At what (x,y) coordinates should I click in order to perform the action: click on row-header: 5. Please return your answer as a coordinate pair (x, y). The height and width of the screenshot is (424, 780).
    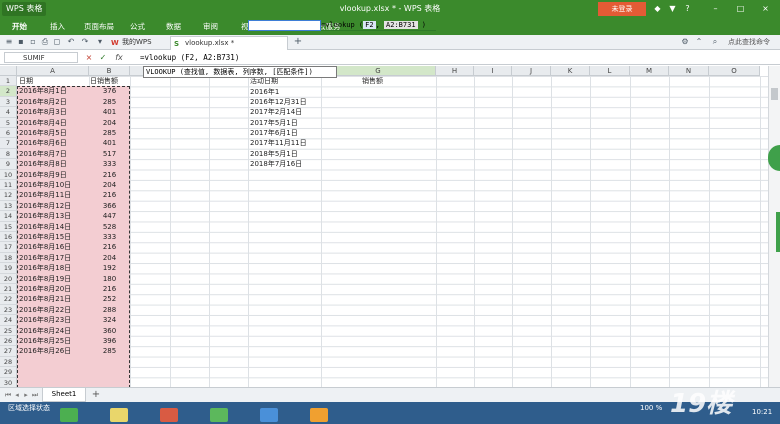
    Looking at the image, I should click on (8, 122).